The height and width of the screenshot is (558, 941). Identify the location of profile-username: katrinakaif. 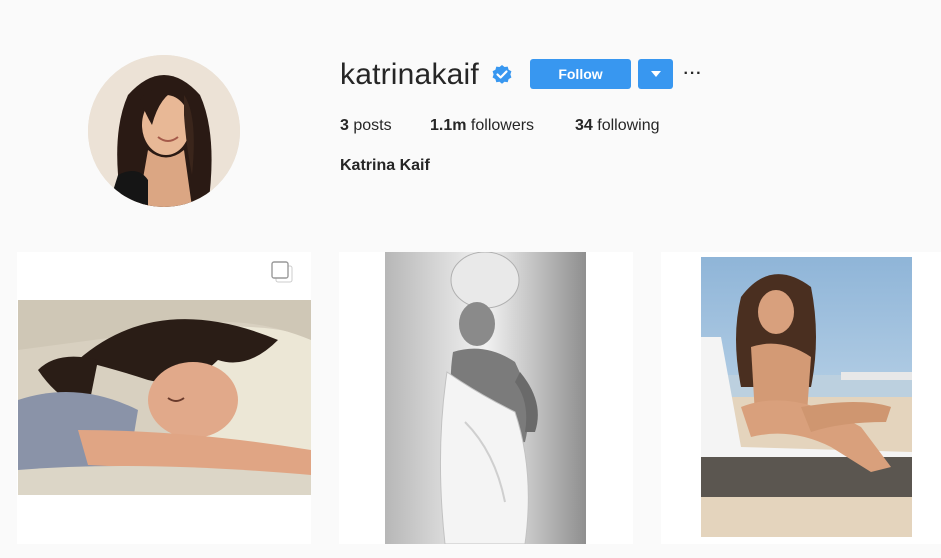
(409, 74).